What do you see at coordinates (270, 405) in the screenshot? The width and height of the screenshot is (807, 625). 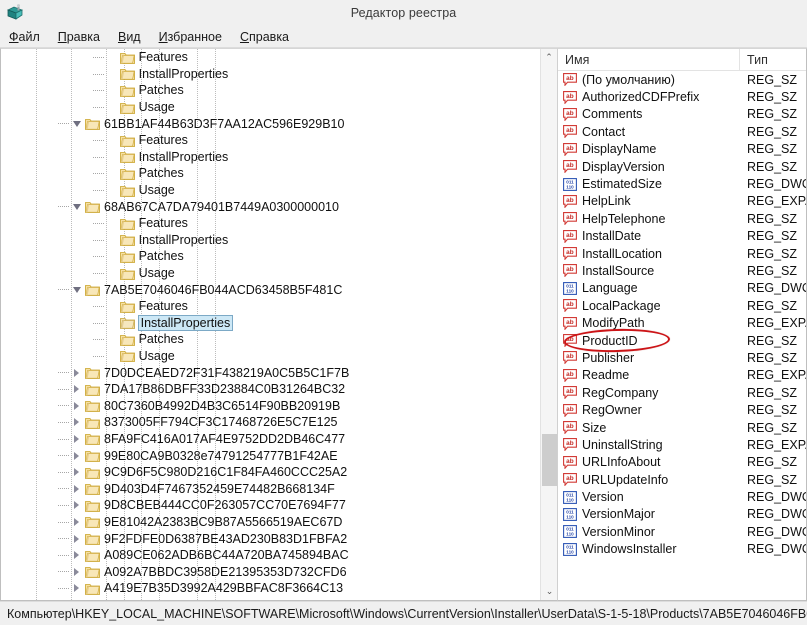 I see `tree-item: 80C7360B4992D4B3C6514F90BB20919B` at bounding box center [270, 405].